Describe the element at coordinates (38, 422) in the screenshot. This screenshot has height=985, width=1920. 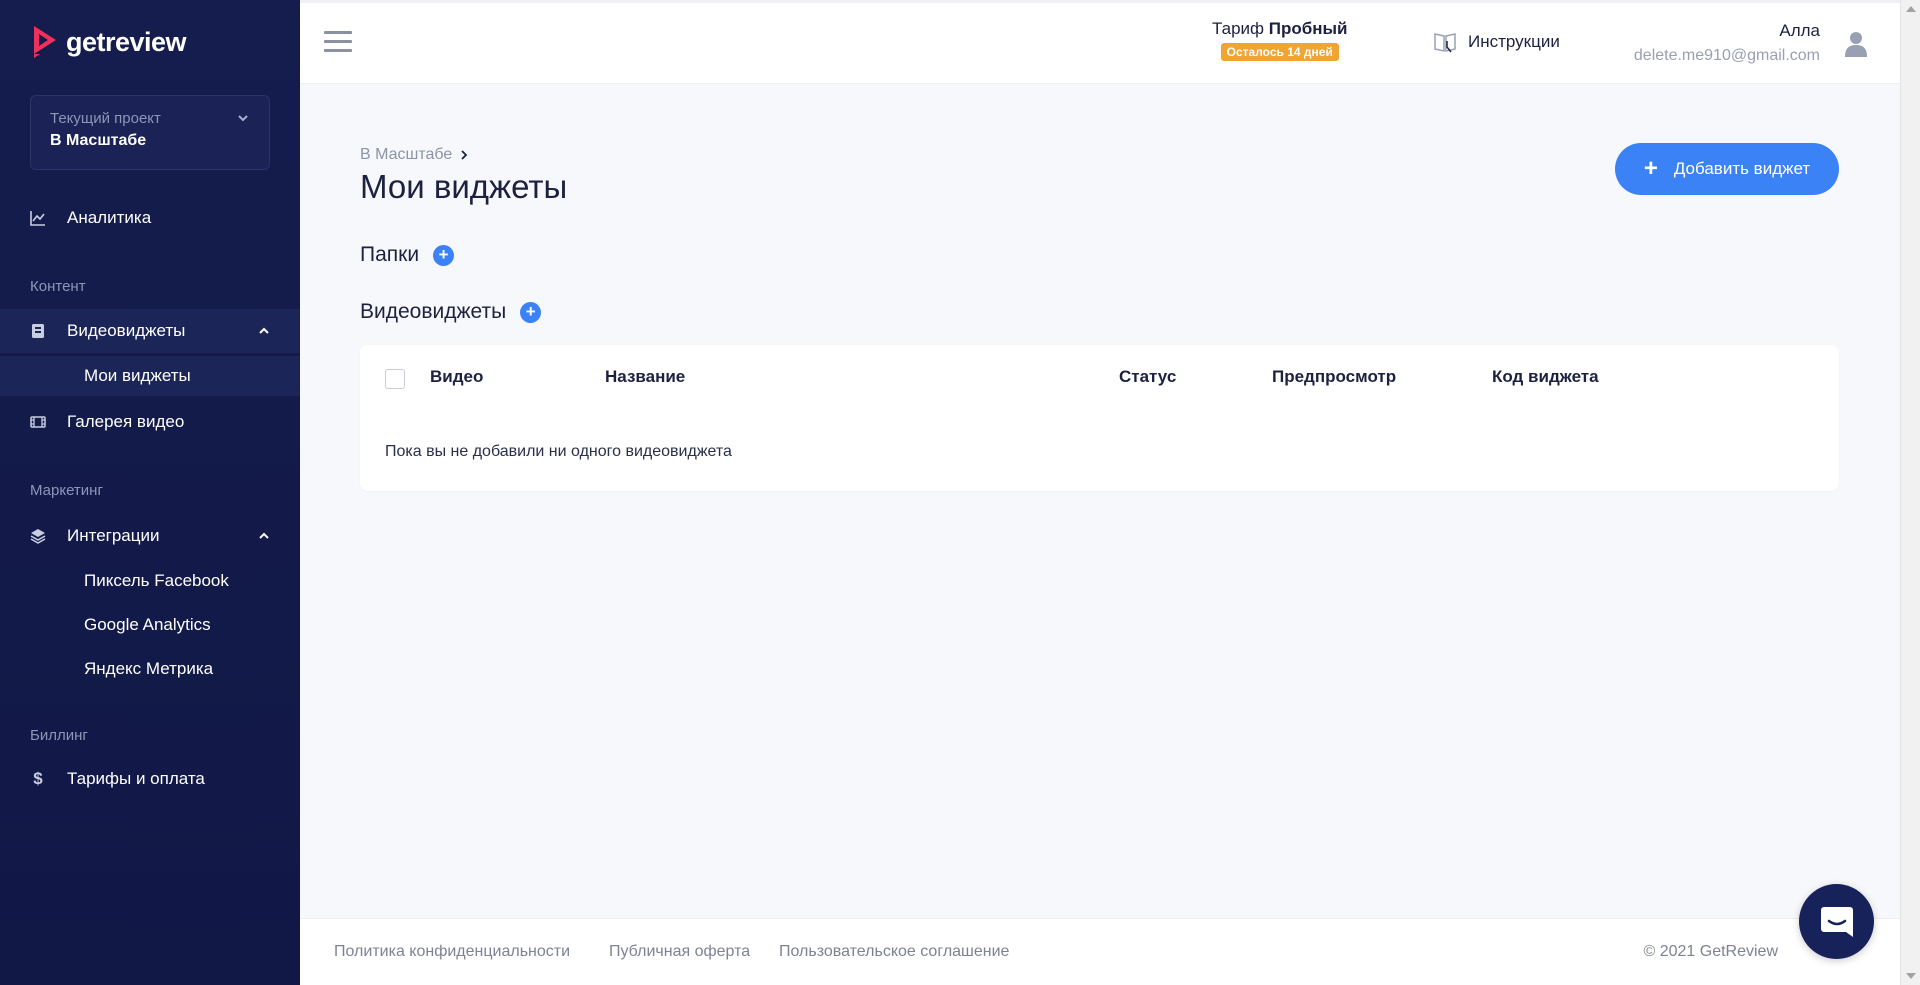
I see `film-icon` at that location.